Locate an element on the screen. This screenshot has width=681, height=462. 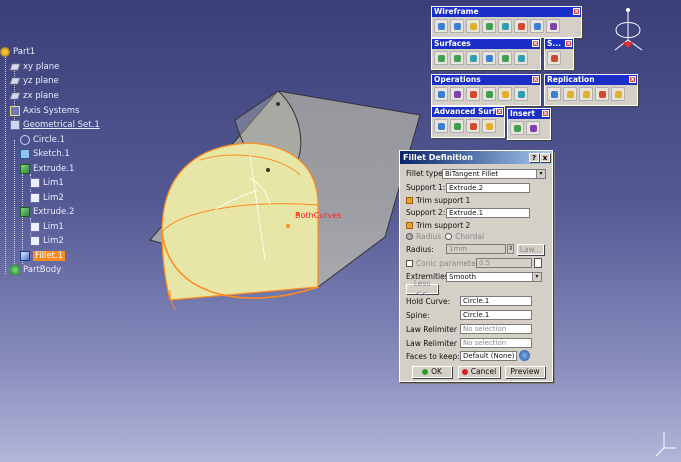
toolbar-surfaces: Surfaces x is located at coordinates (486, 54).